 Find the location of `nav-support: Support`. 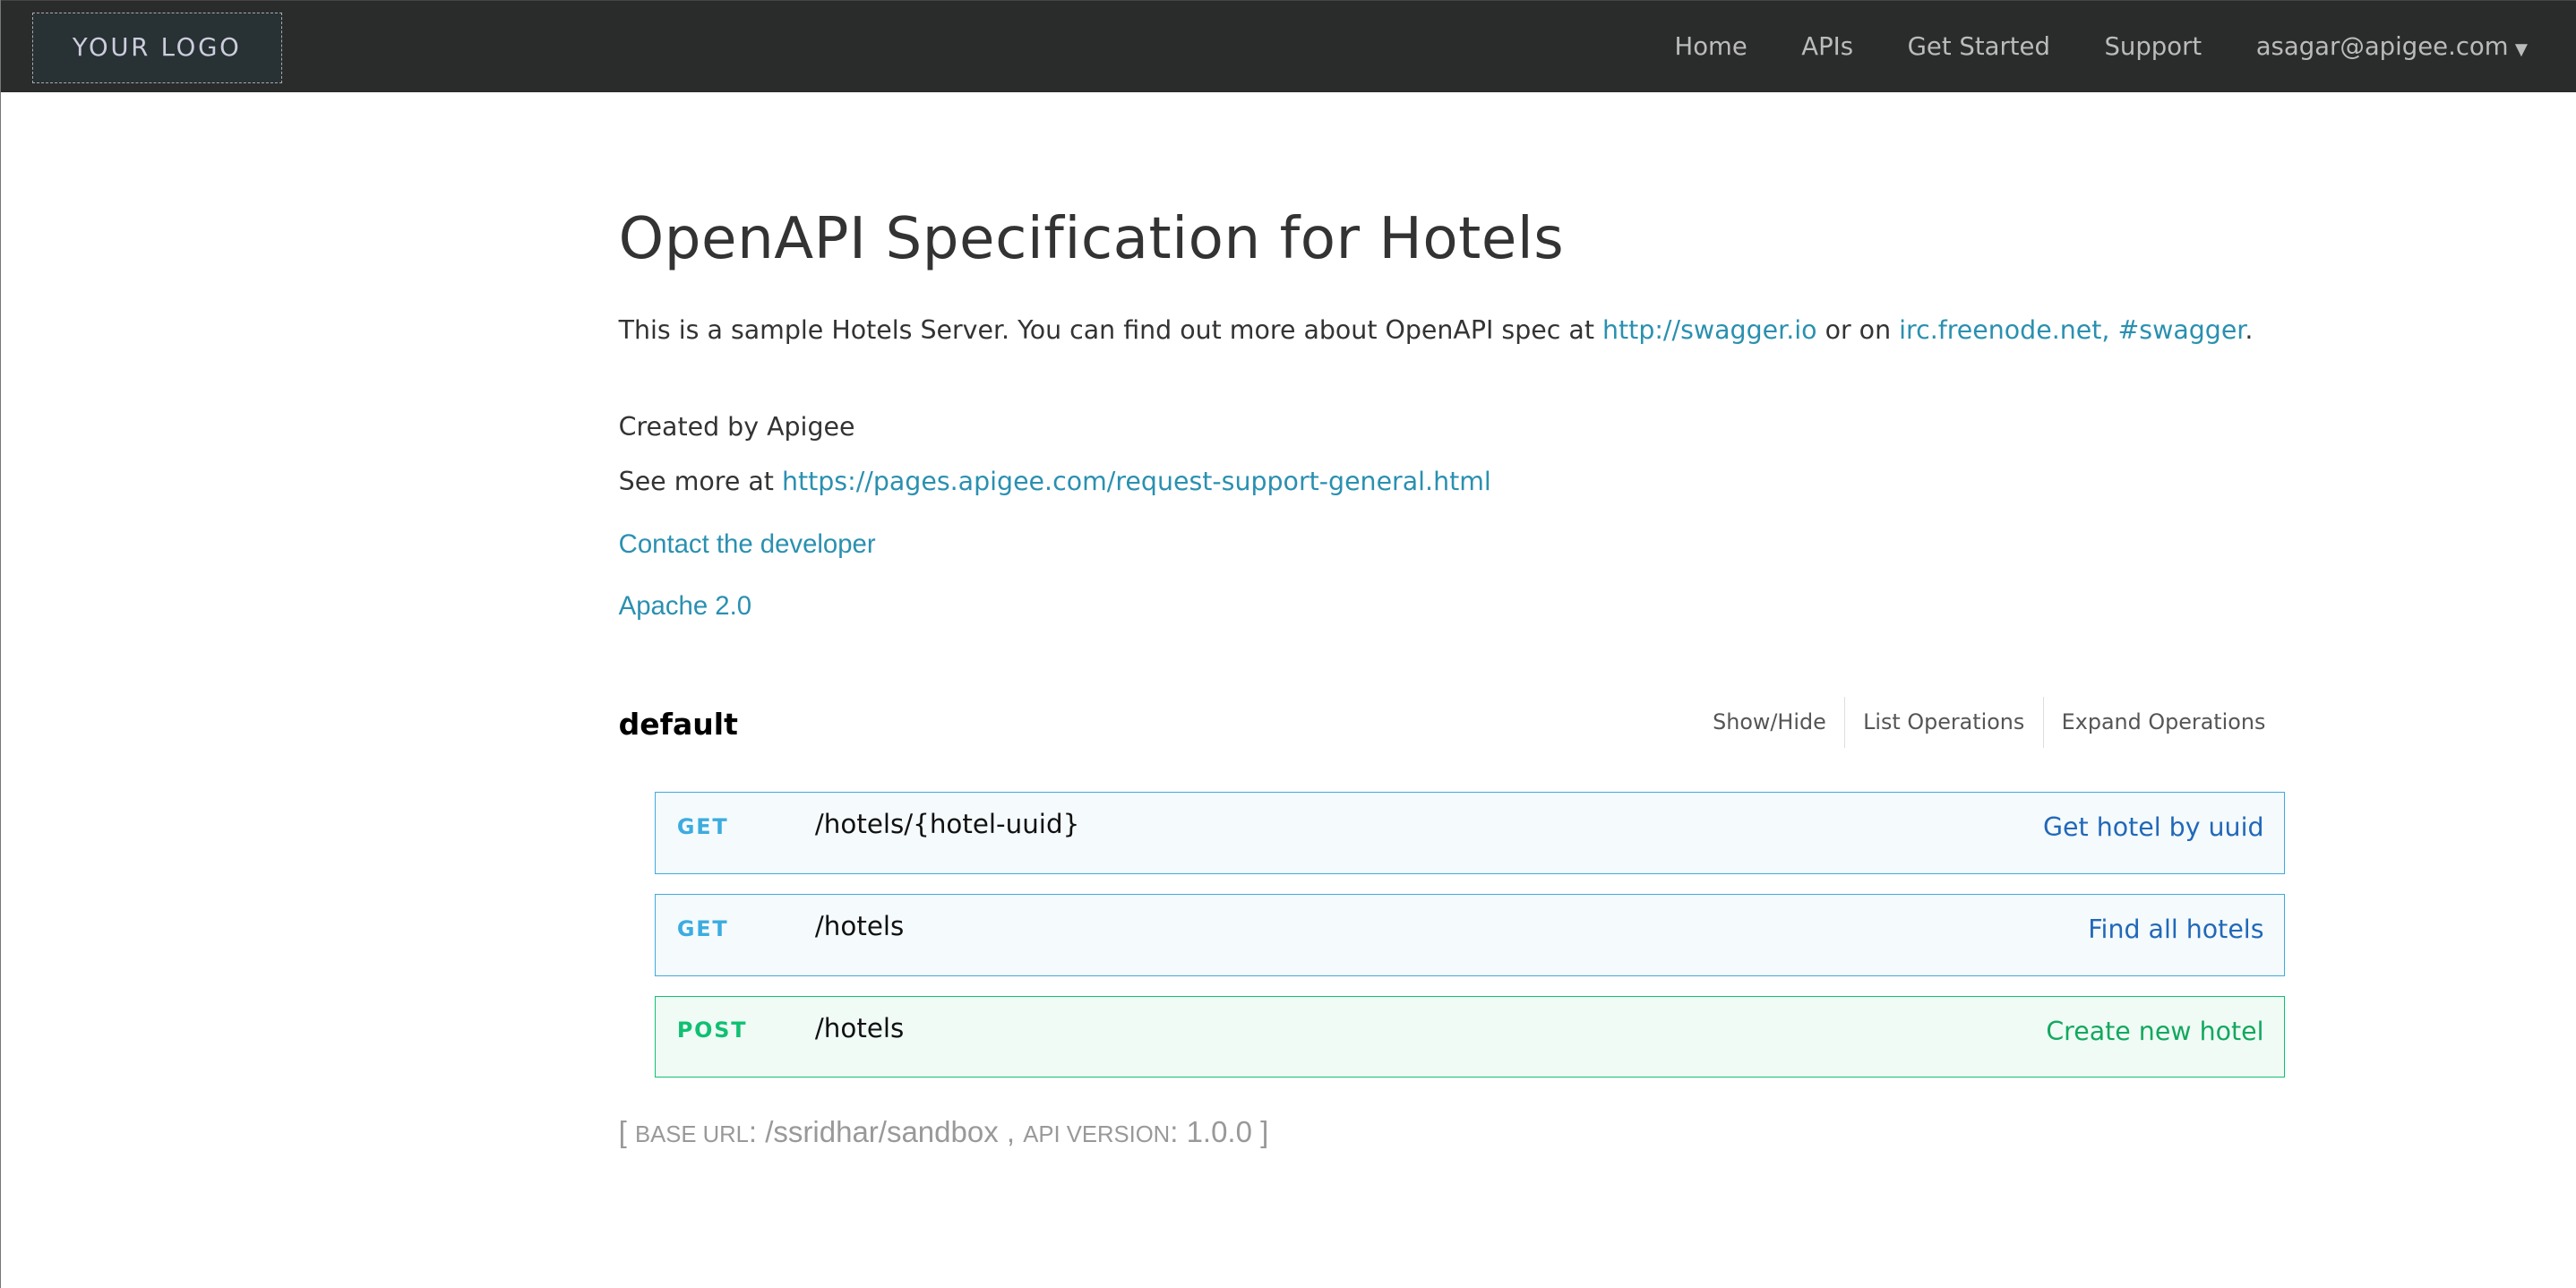

nav-support: Support is located at coordinates (2153, 46).